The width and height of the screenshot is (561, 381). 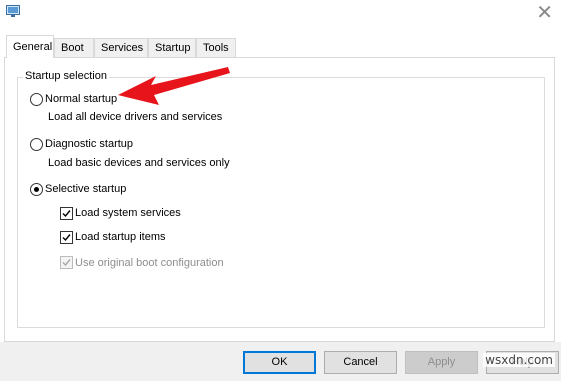 I want to click on load-startup-items-checkbox, so click(x=66, y=237).